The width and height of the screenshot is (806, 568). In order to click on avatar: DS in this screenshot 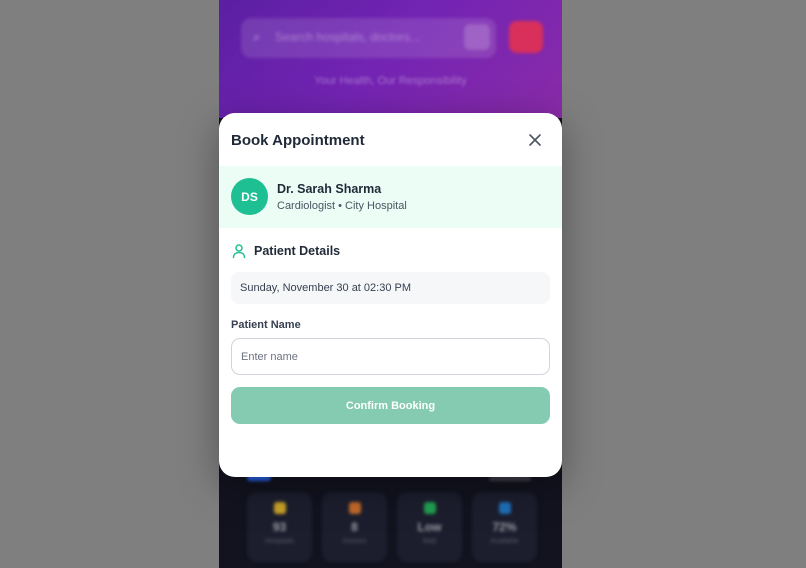, I will do `click(249, 196)`.